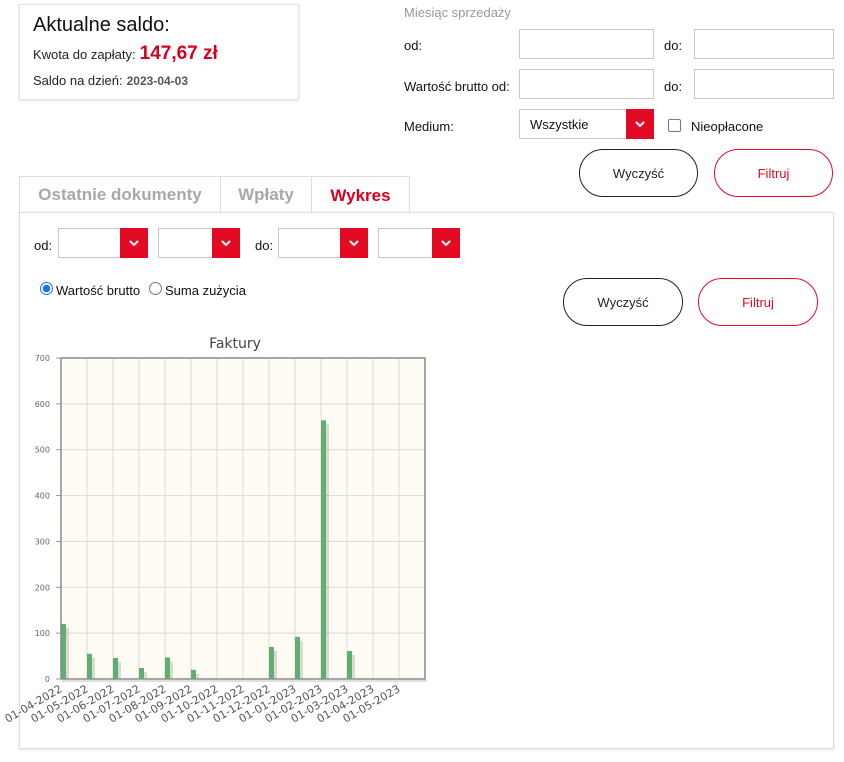 This screenshot has height=762, width=844. What do you see at coordinates (586, 44) in the screenshot?
I see `sales-month-from-input` at bounding box center [586, 44].